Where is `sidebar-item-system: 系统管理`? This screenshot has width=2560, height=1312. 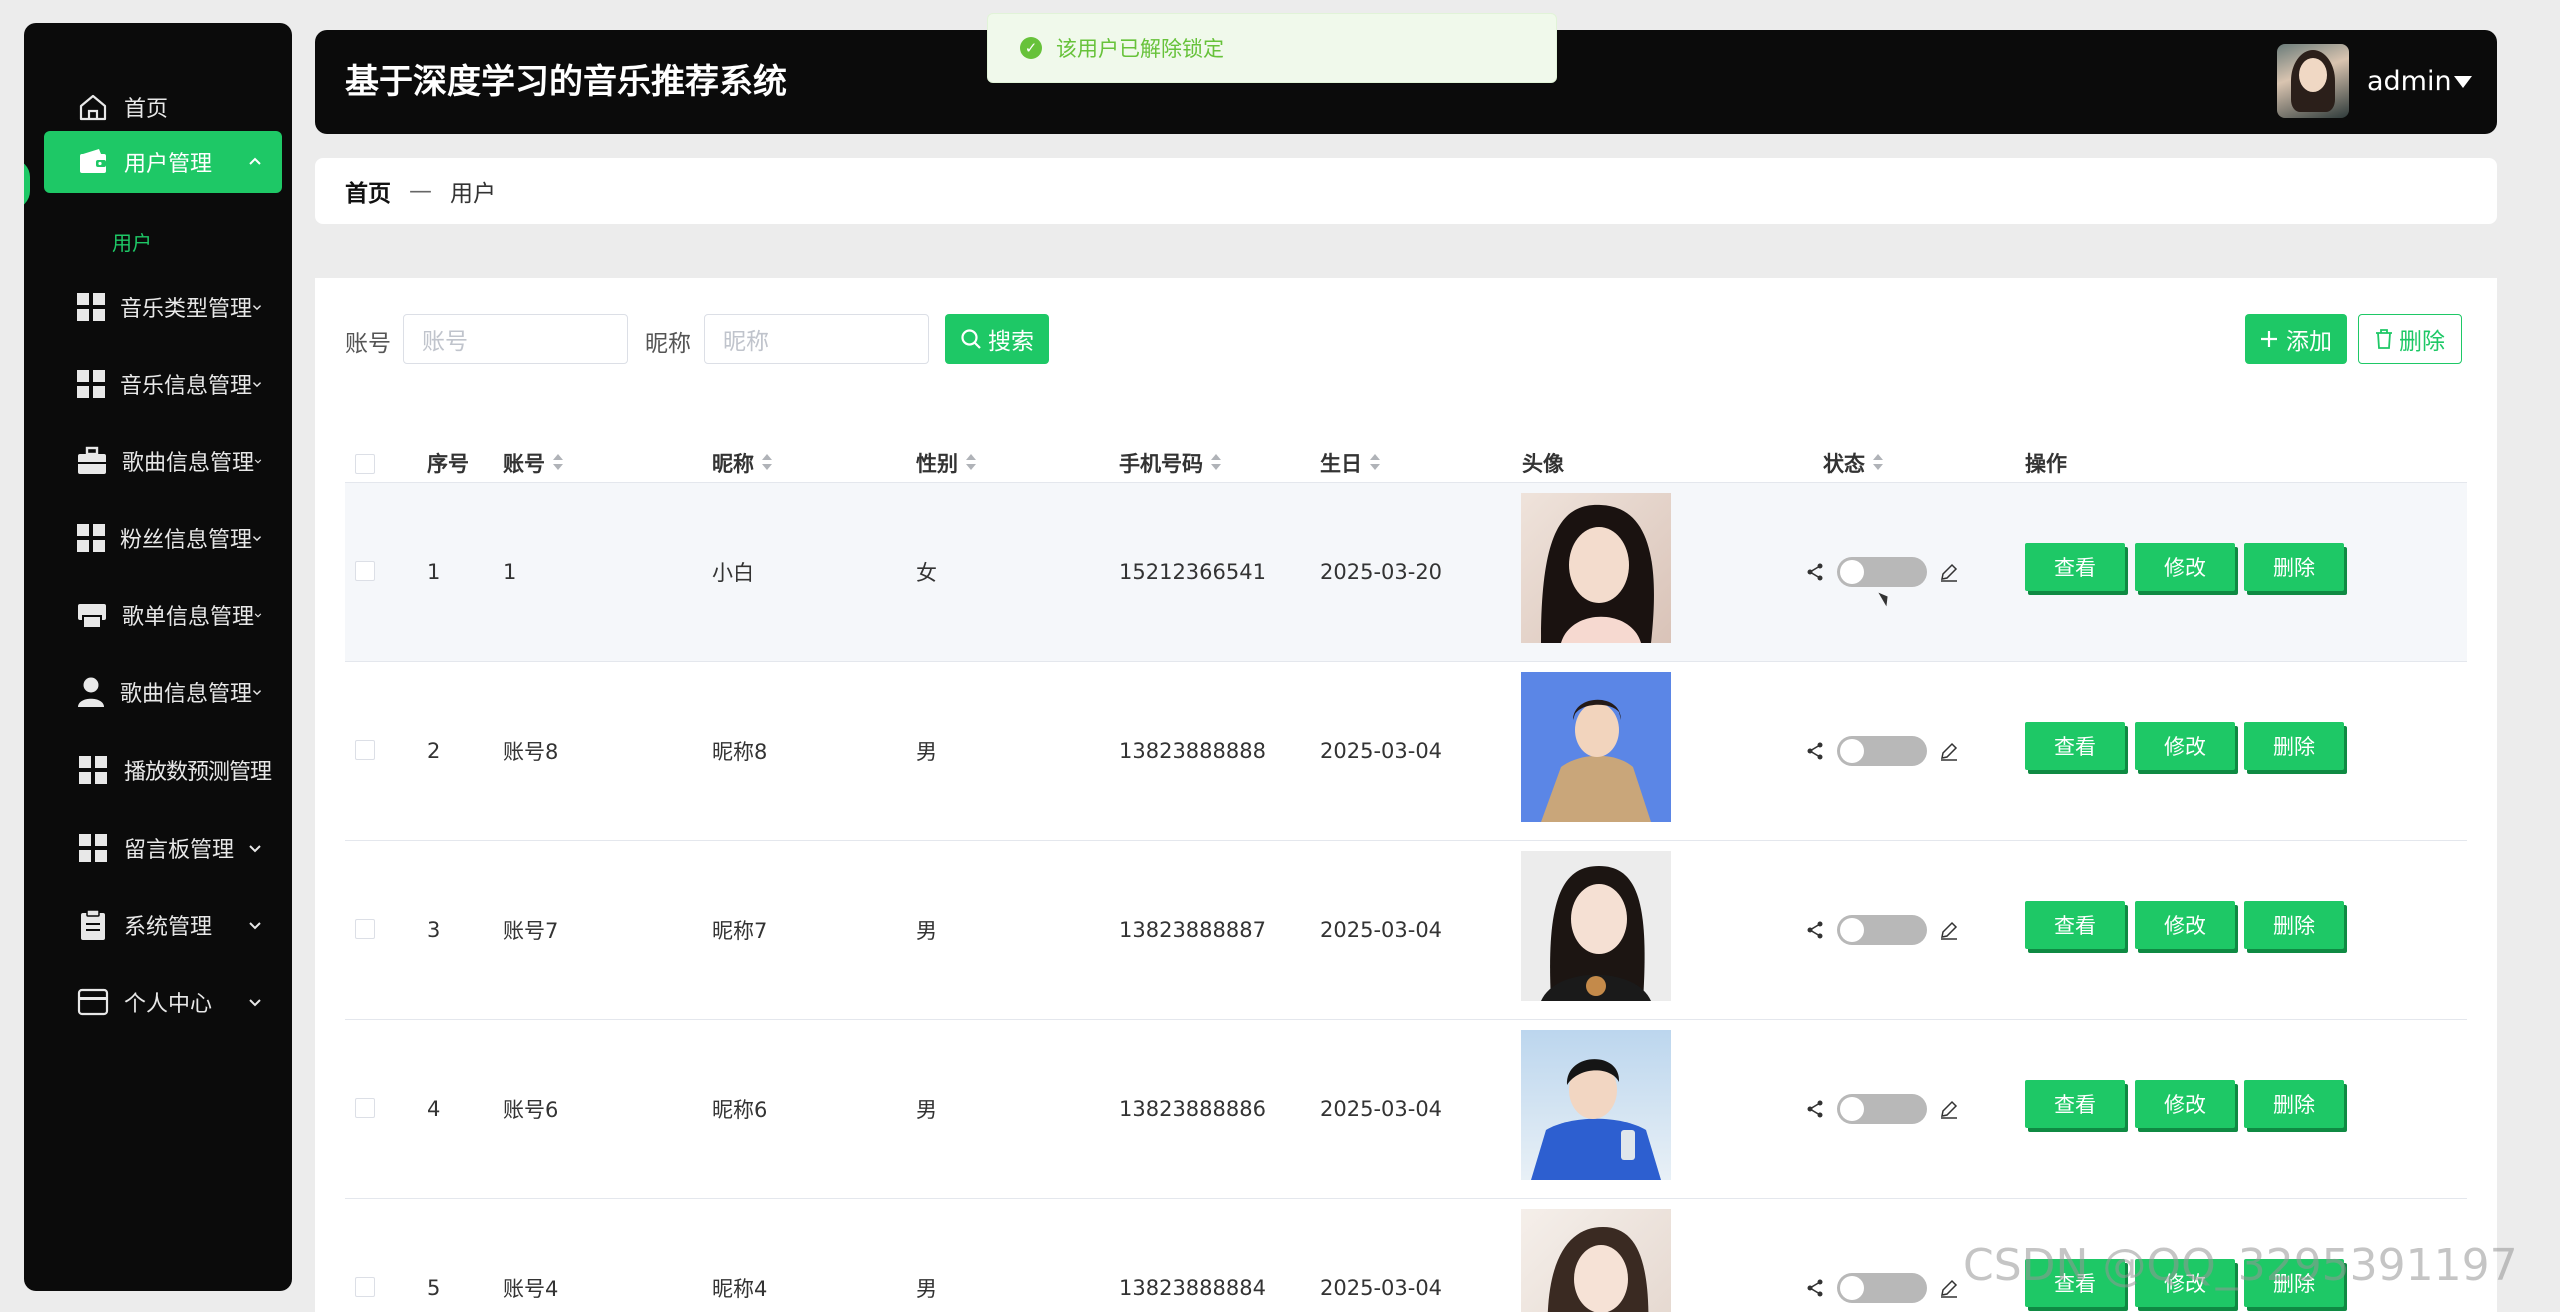 sidebar-item-system: 系统管理 is located at coordinates (163, 925).